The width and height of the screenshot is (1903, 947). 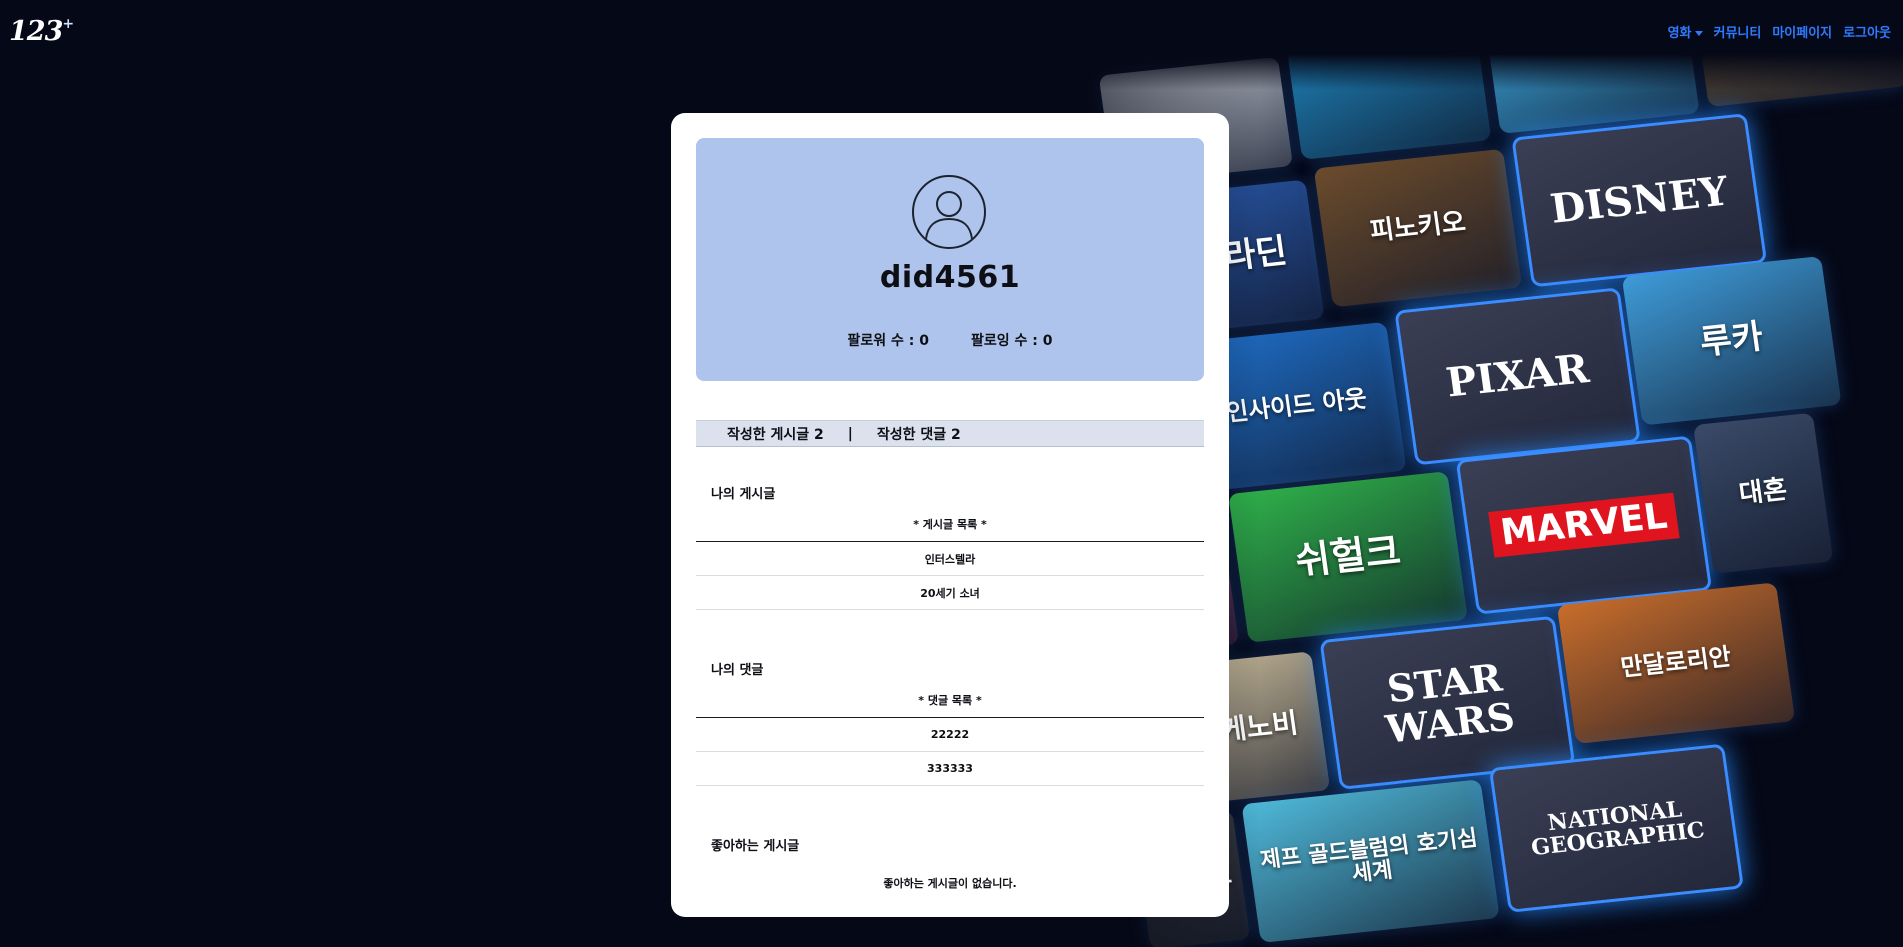 I want to click on poster-tile: 쉬헐크, so click(x=1348, y=557).